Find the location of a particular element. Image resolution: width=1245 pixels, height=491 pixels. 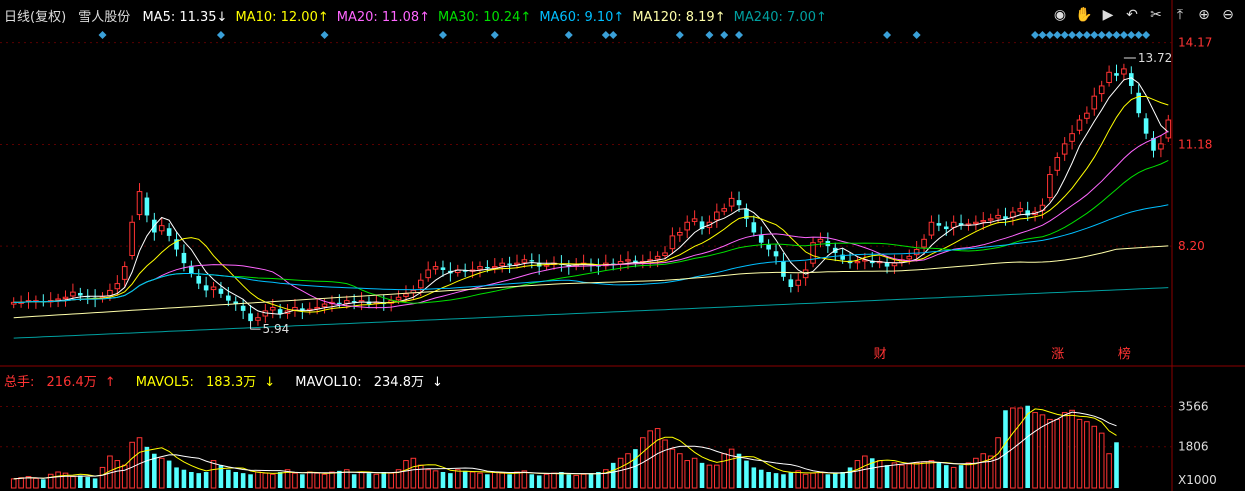

mavol10-arrow: ↓ is located at coordinates (437, 382).